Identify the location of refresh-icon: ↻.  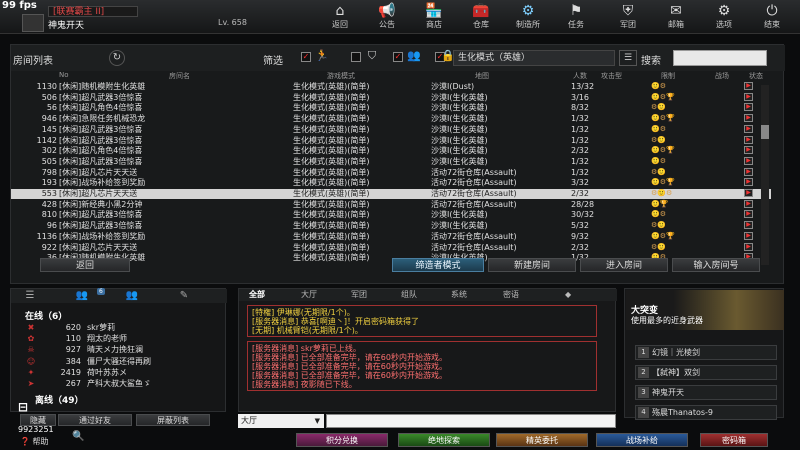
(117, 58).